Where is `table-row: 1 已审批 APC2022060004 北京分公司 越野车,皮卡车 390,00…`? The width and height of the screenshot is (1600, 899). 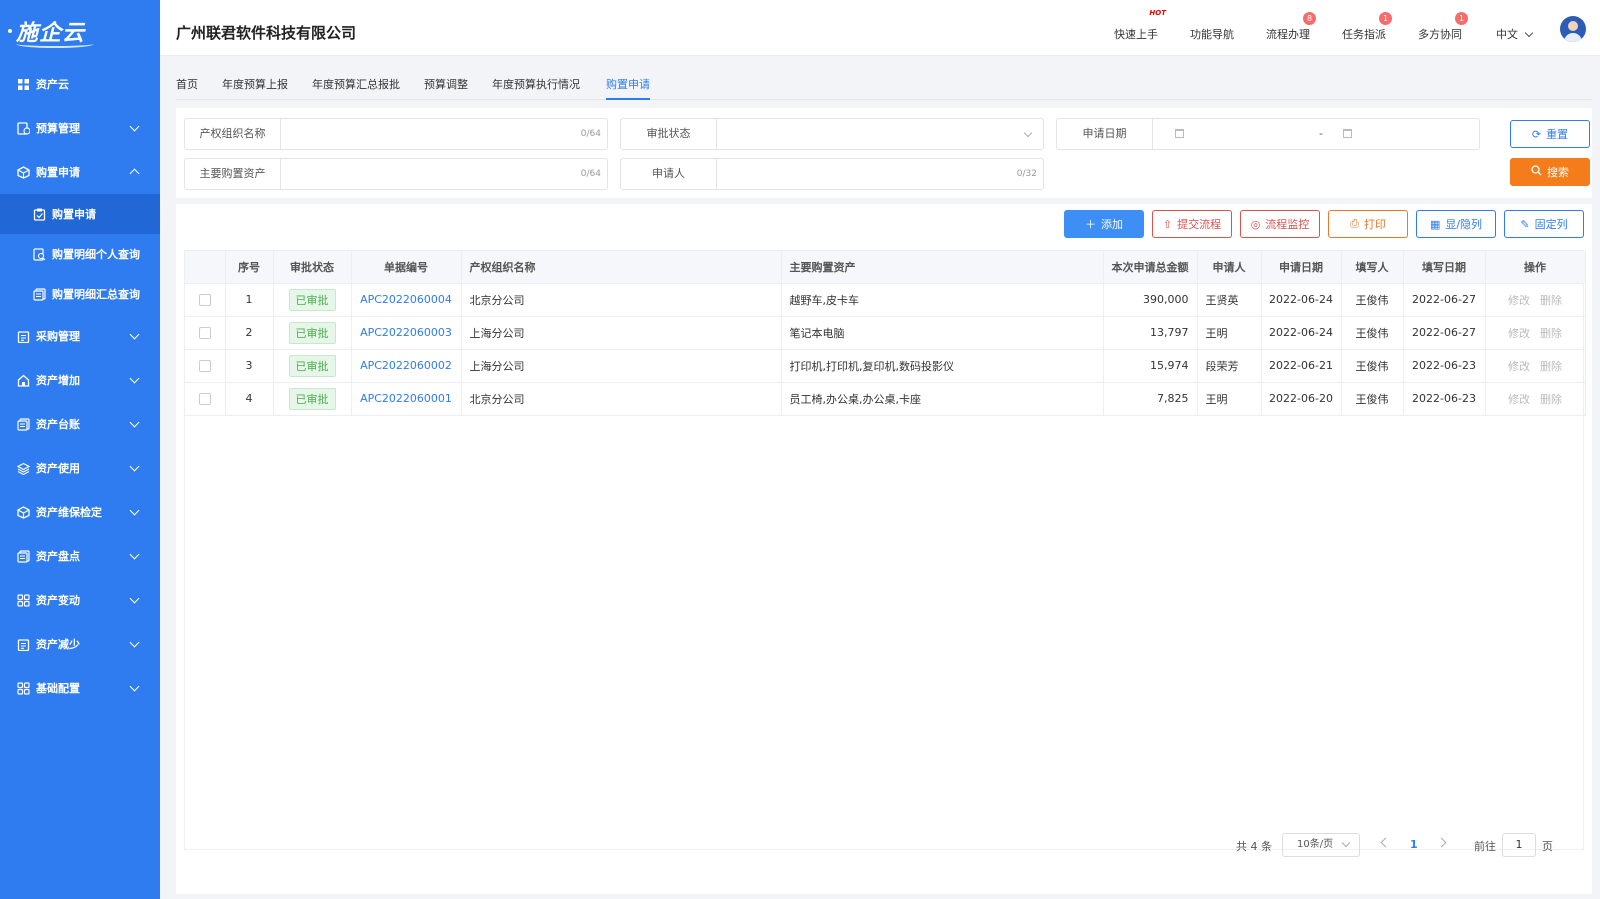 table-row: 1 已审批 APC2022060004 北京分公司 越野车,皮卡车 390,00… is located at coordinates (885, 300).